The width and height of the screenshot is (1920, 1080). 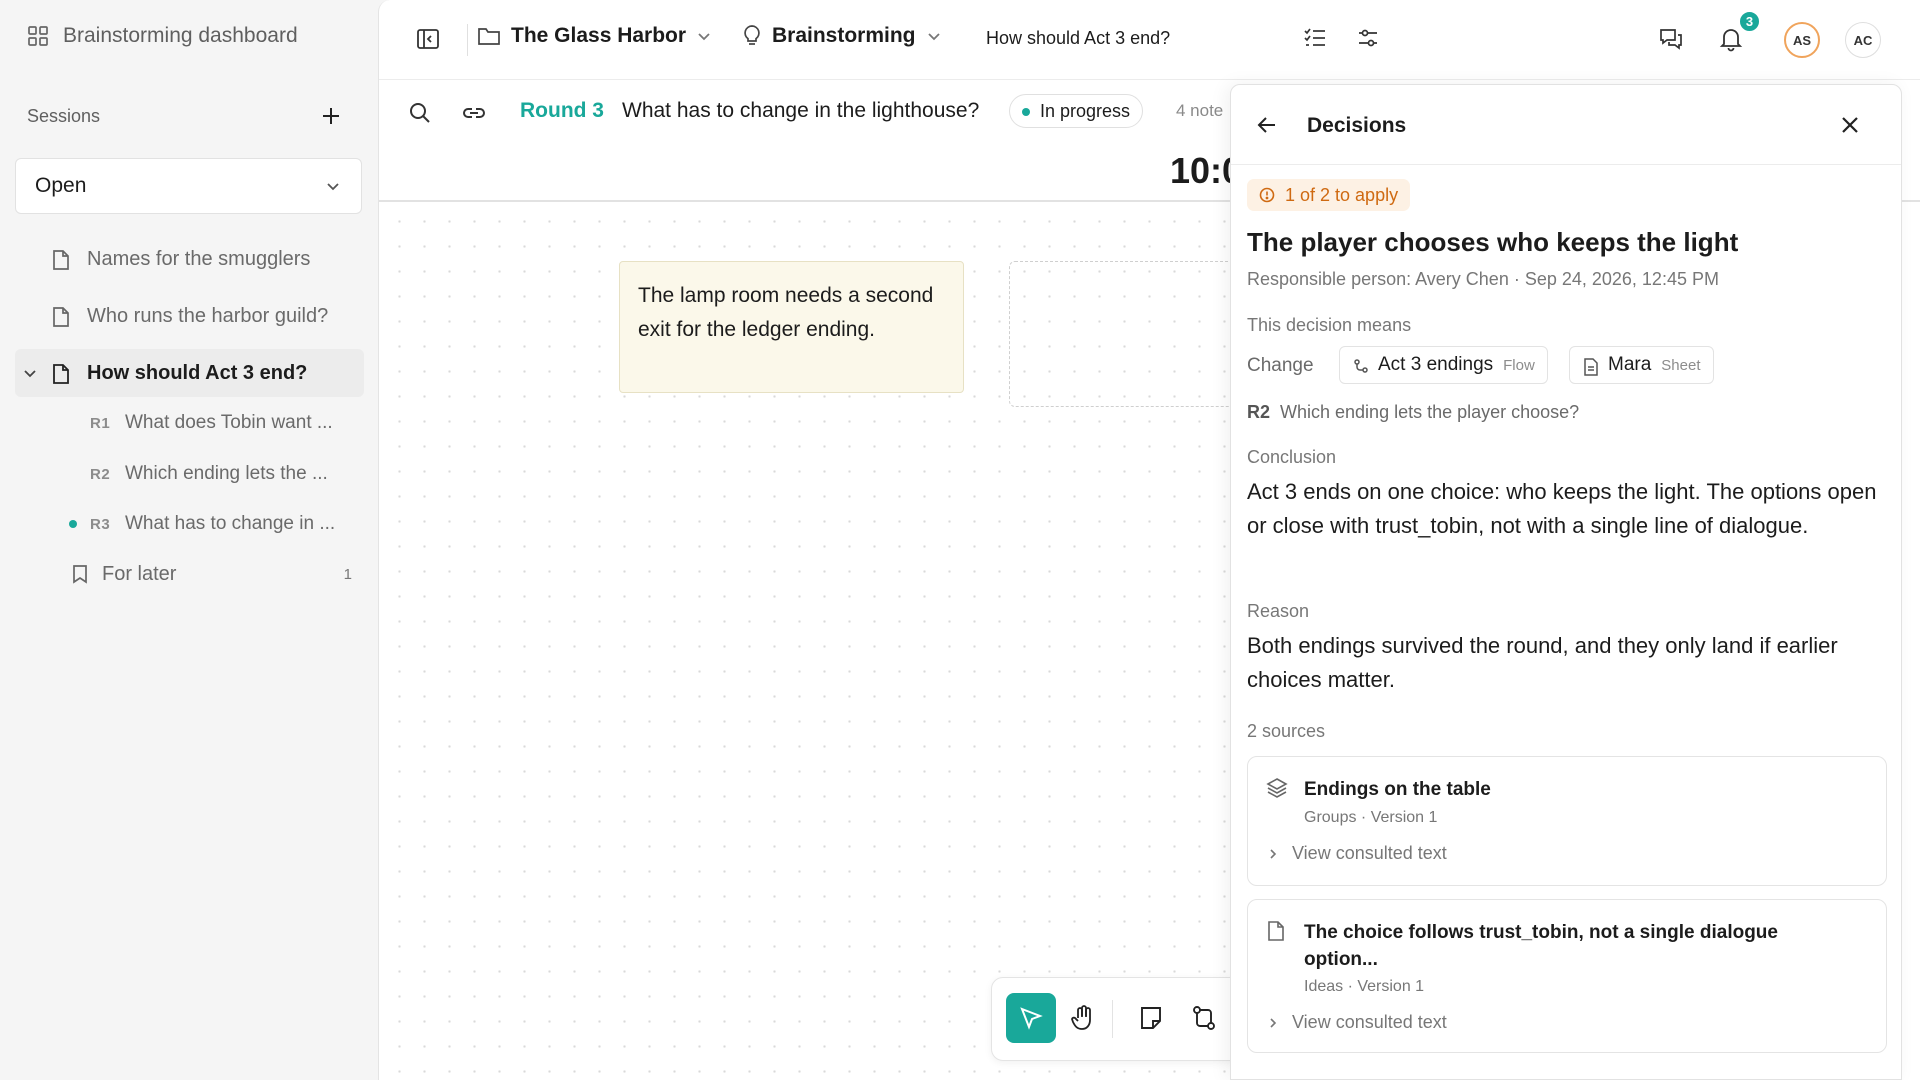 I want to click on decision-title: The player chooses who keeps the light, so click(x=1493, y=242).